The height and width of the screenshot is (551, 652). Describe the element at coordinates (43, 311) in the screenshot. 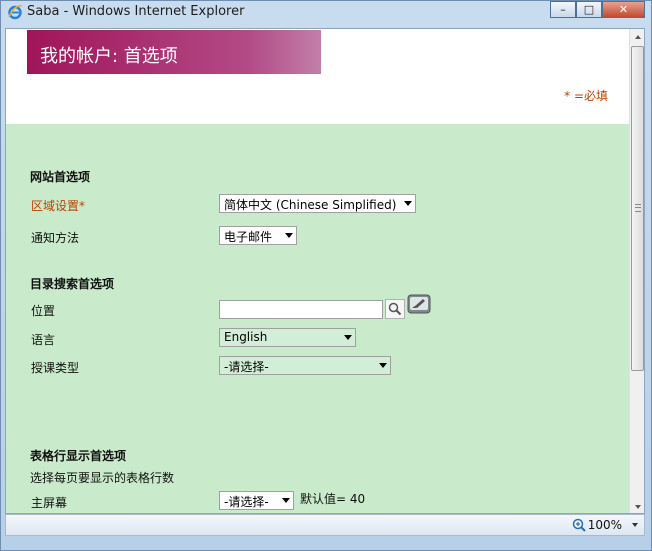

I see `location-label: 位置` at that location.